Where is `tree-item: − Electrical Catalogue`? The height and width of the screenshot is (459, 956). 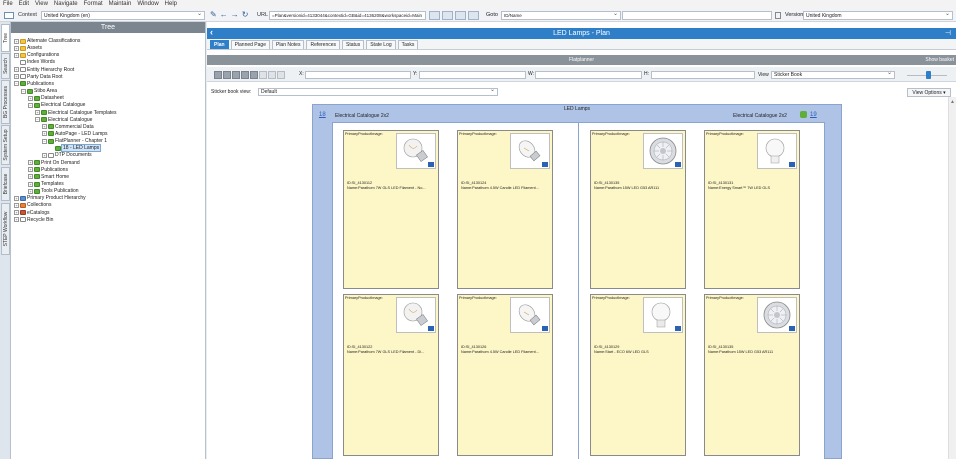 tree-item: − Electrical Catalogue is located at coordinates (63, 120).